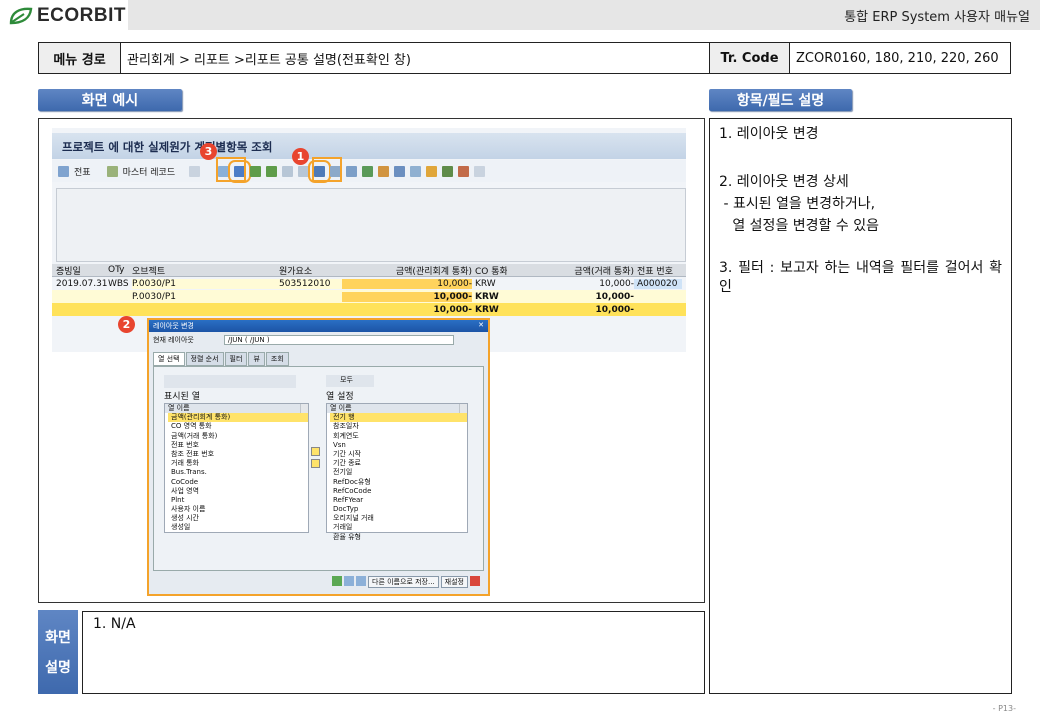  I want to click on list-item: Vsn, so click(398, 445).